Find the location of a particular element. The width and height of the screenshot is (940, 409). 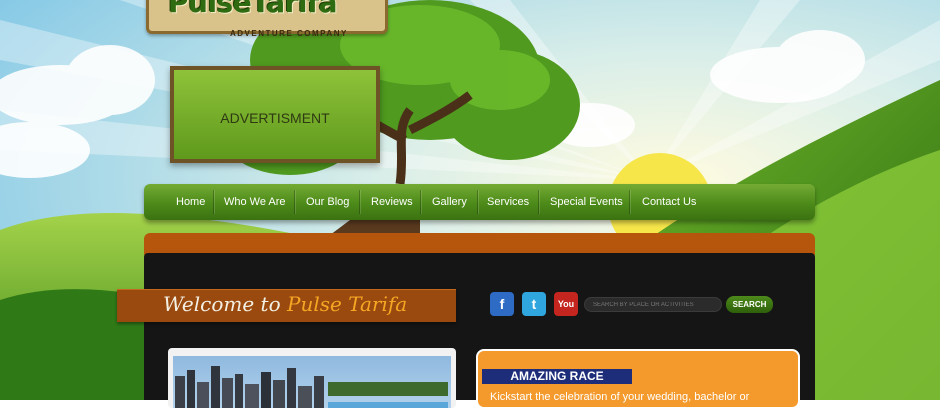

skyline-graphic is located at coordinates (311, 387).